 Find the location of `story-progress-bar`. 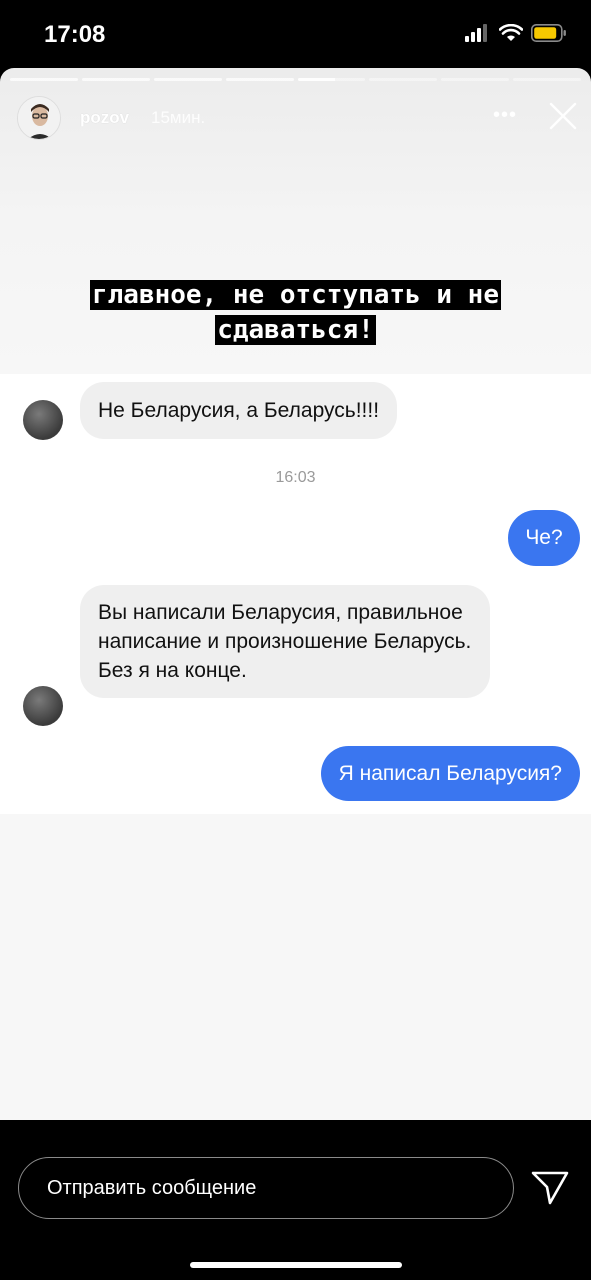

story-progress-bar is located at coordinates (295, 80).